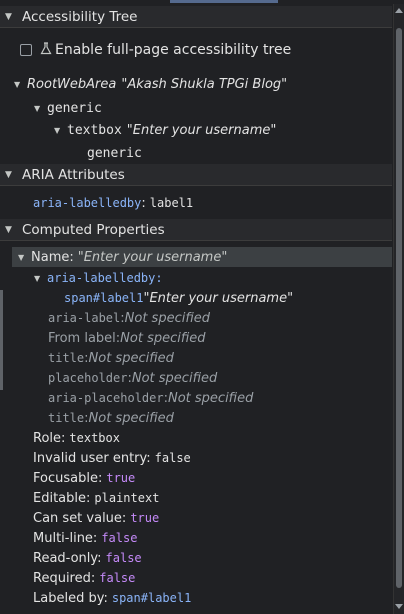  What do you see at coordinates (94, 438) in the screenshot?
I see `property-value: textbox` at bounding box center [94, 438].